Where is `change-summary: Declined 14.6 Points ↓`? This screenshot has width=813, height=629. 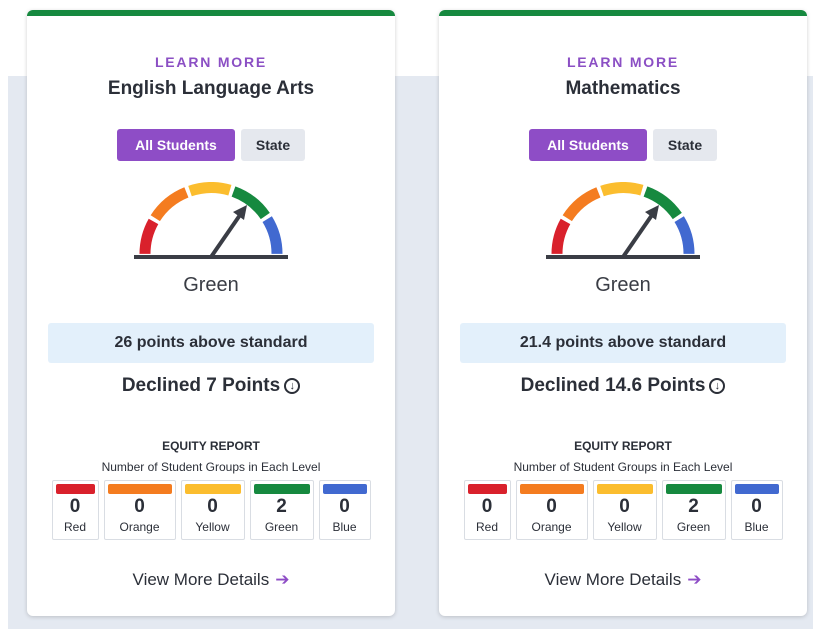
change-summary: Declined 14.6 Points ↓ is located at coordinates (623, 386).